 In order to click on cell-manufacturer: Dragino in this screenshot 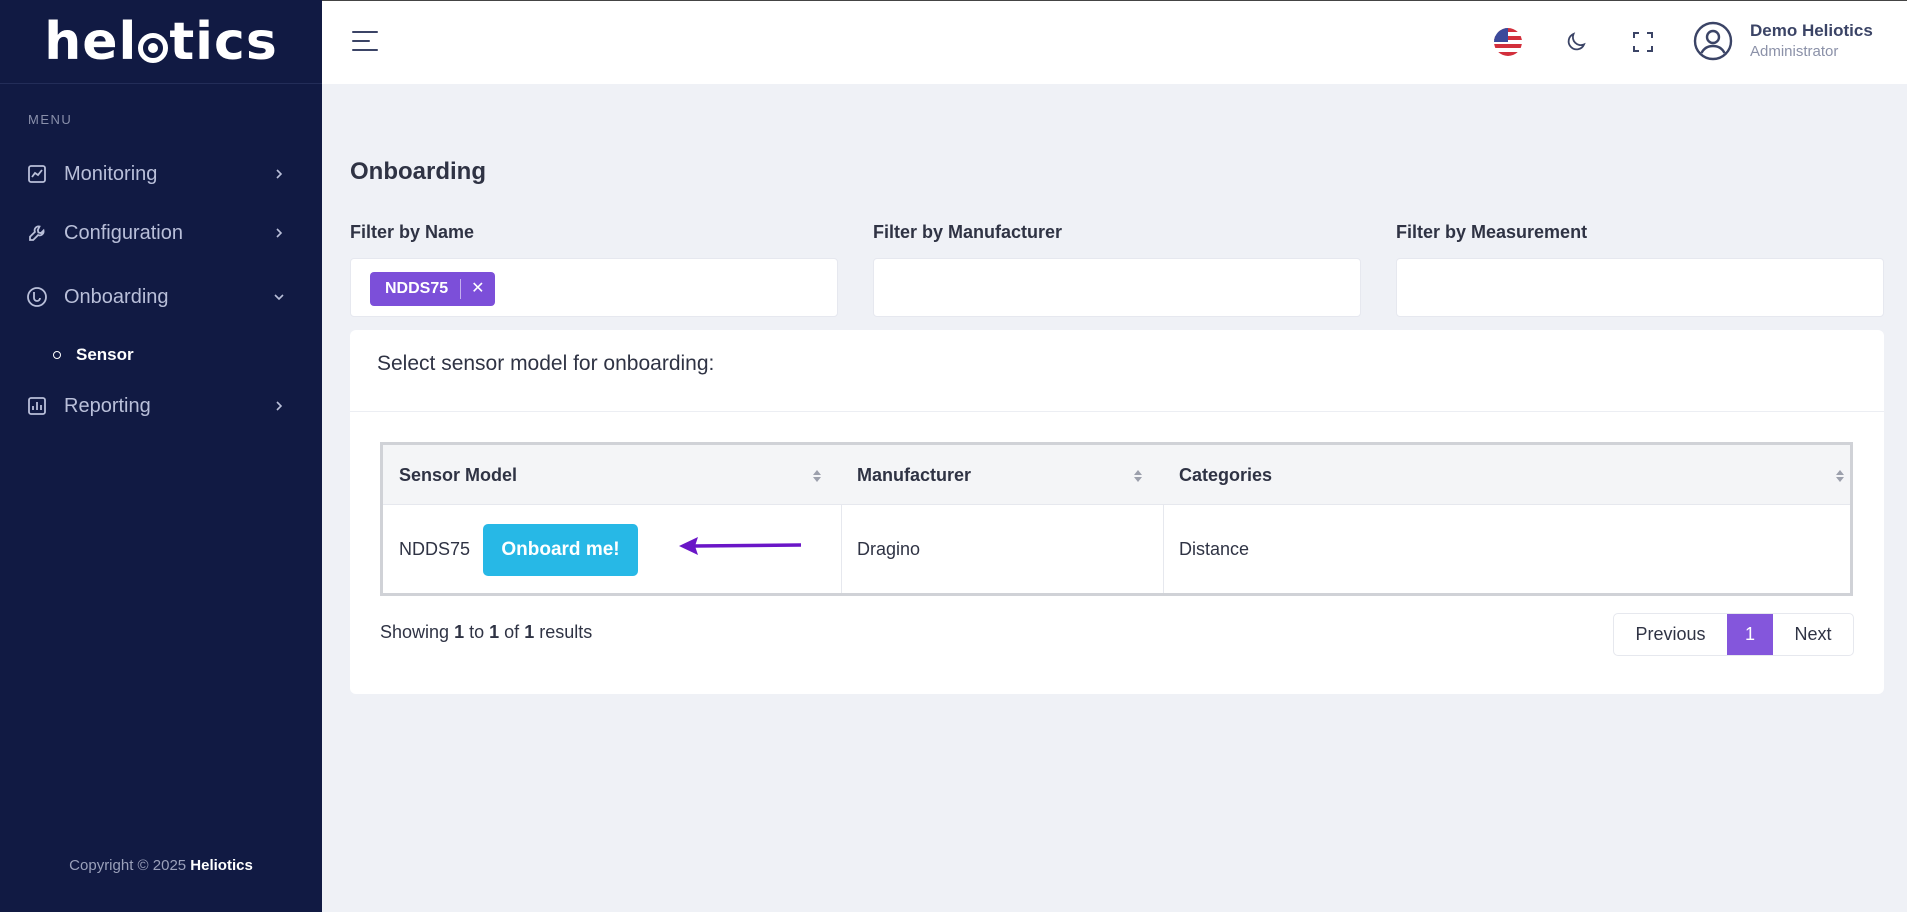, I will do `click(889, 548)`.